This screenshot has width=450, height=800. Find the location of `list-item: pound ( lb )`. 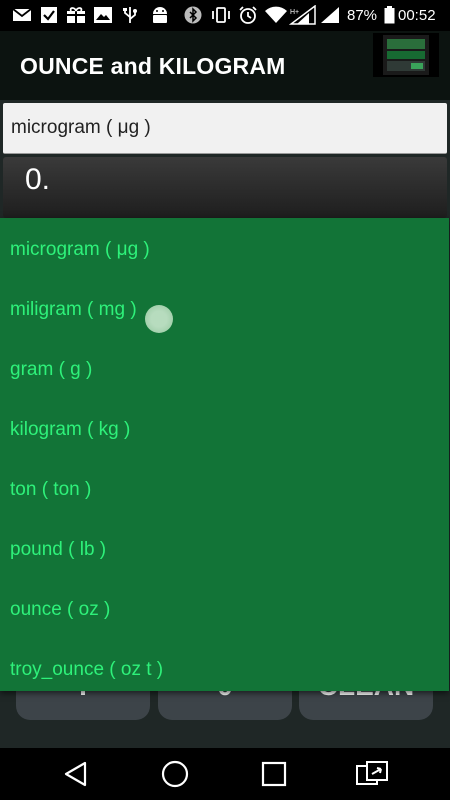

list-item: pound ( lb ) is located at coordinates (58, 554).